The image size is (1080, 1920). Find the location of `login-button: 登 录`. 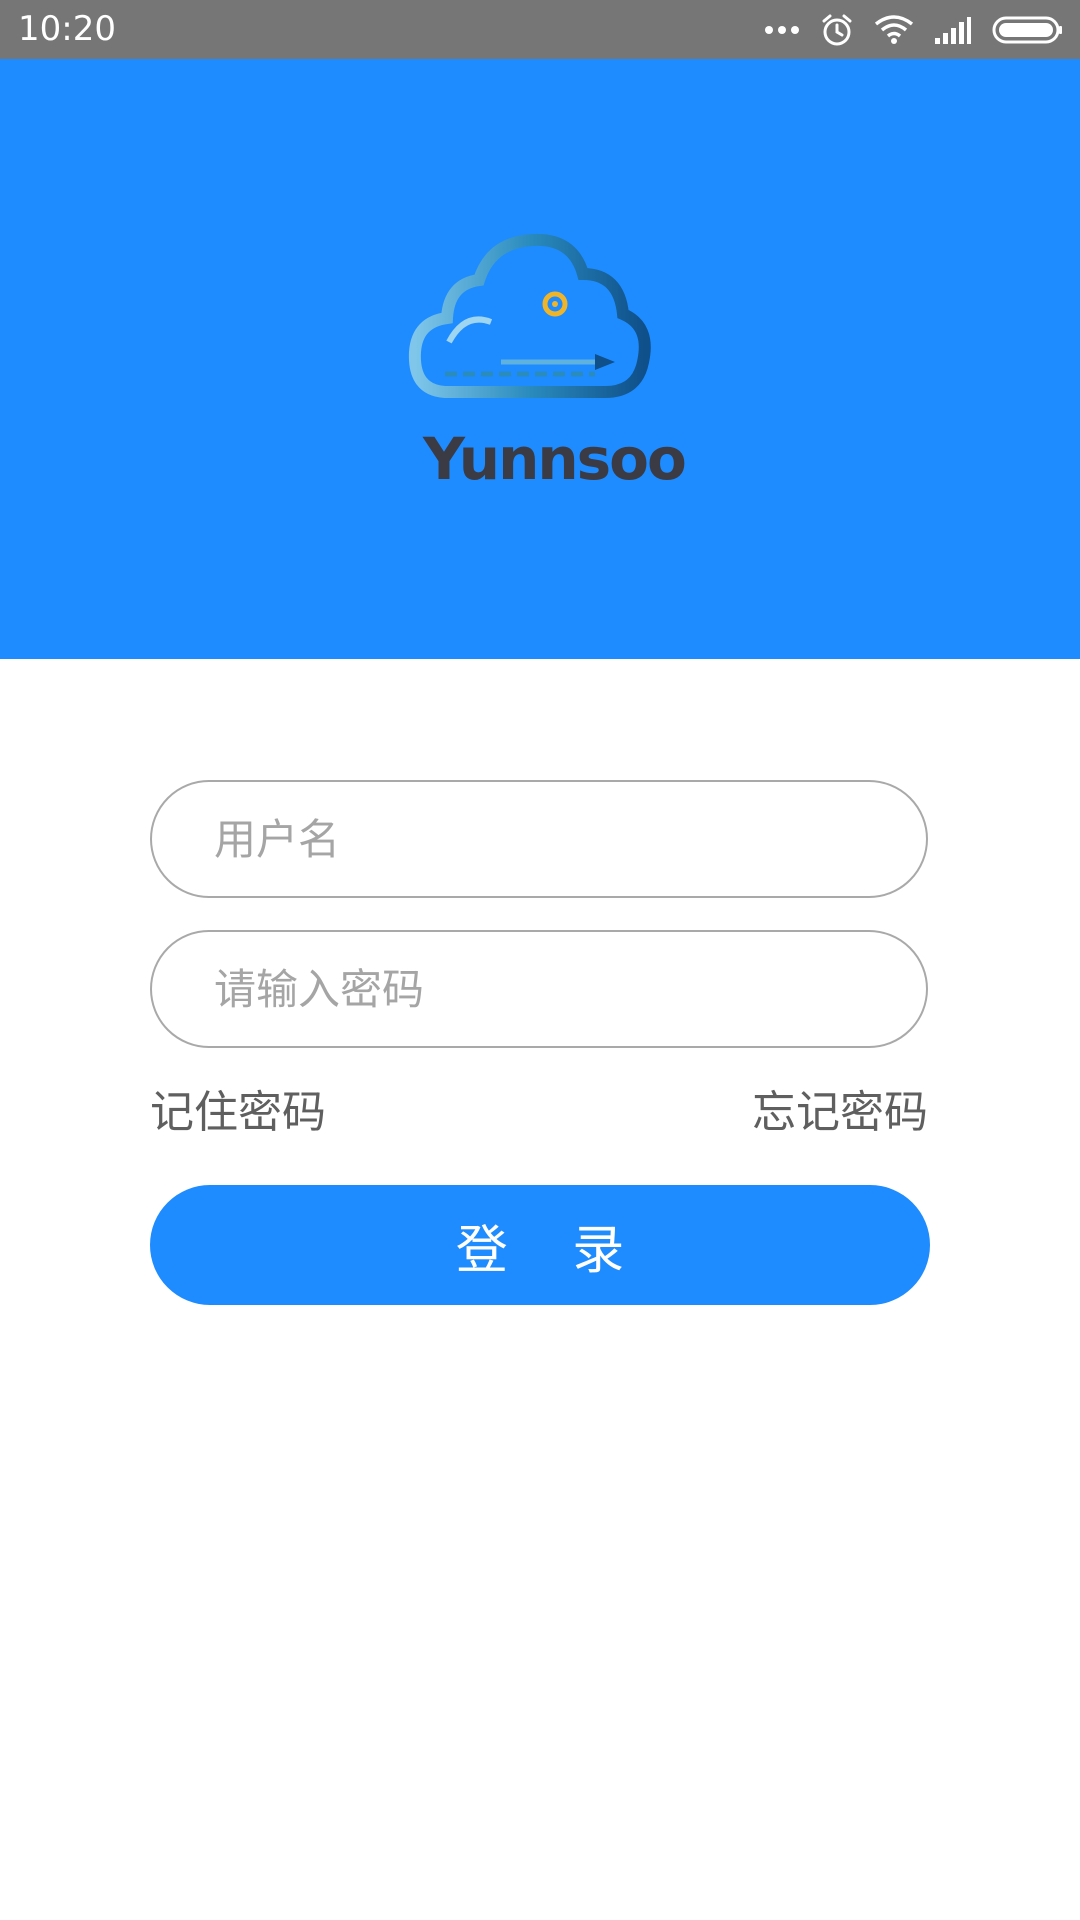

login-button: 登 录 is located at coordinates (540, 1245).